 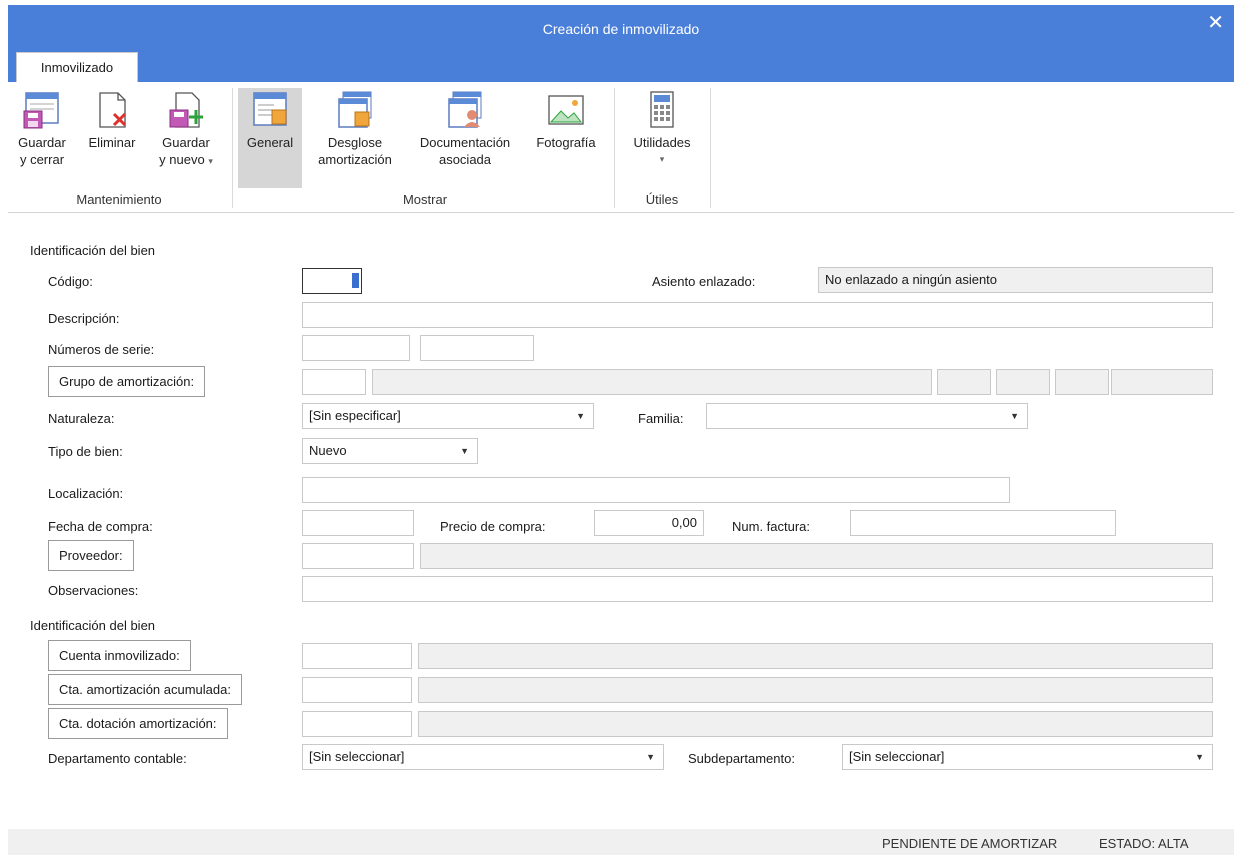 I want to click on window-title: Creación de inmovilizado, so click(x=621, y=29).